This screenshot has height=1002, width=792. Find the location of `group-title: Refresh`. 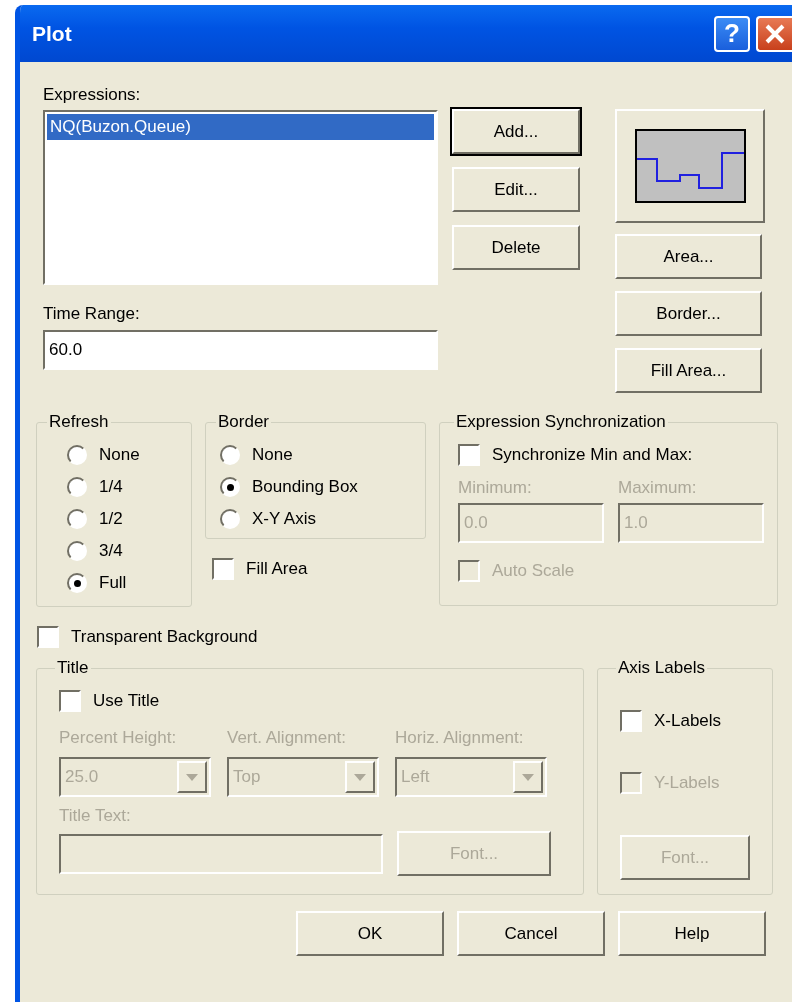

group-title: Refresh is located at coordinates (79, 422).